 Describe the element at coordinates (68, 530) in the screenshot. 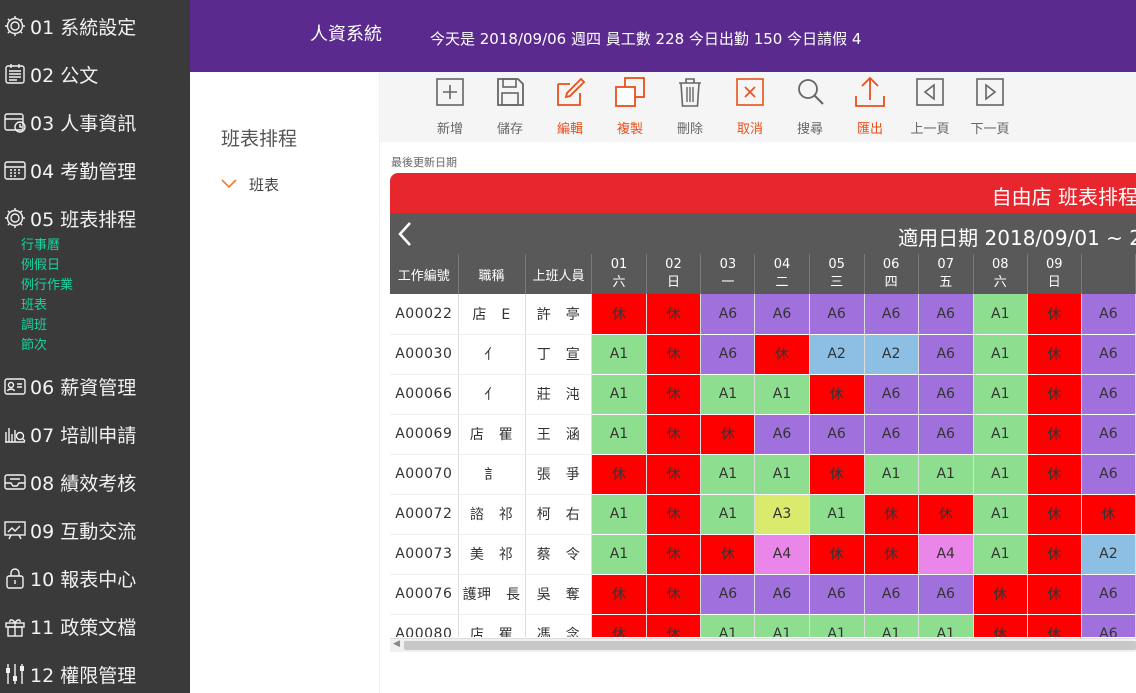

I see `sidebar-item-interaction: 09 互動交流` at that location.